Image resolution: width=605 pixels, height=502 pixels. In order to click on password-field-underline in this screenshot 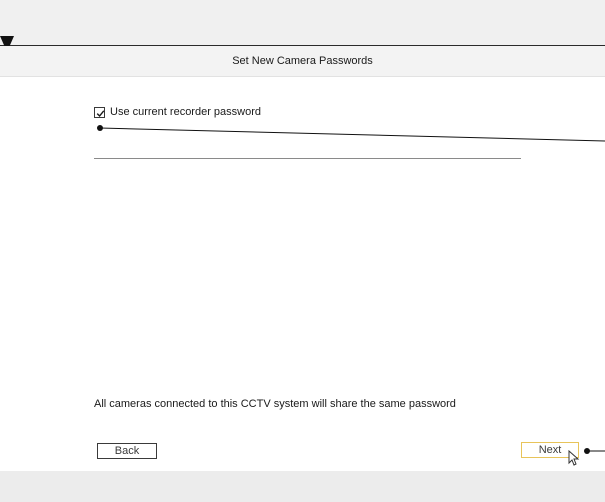, I will do `click(307, 158)`.